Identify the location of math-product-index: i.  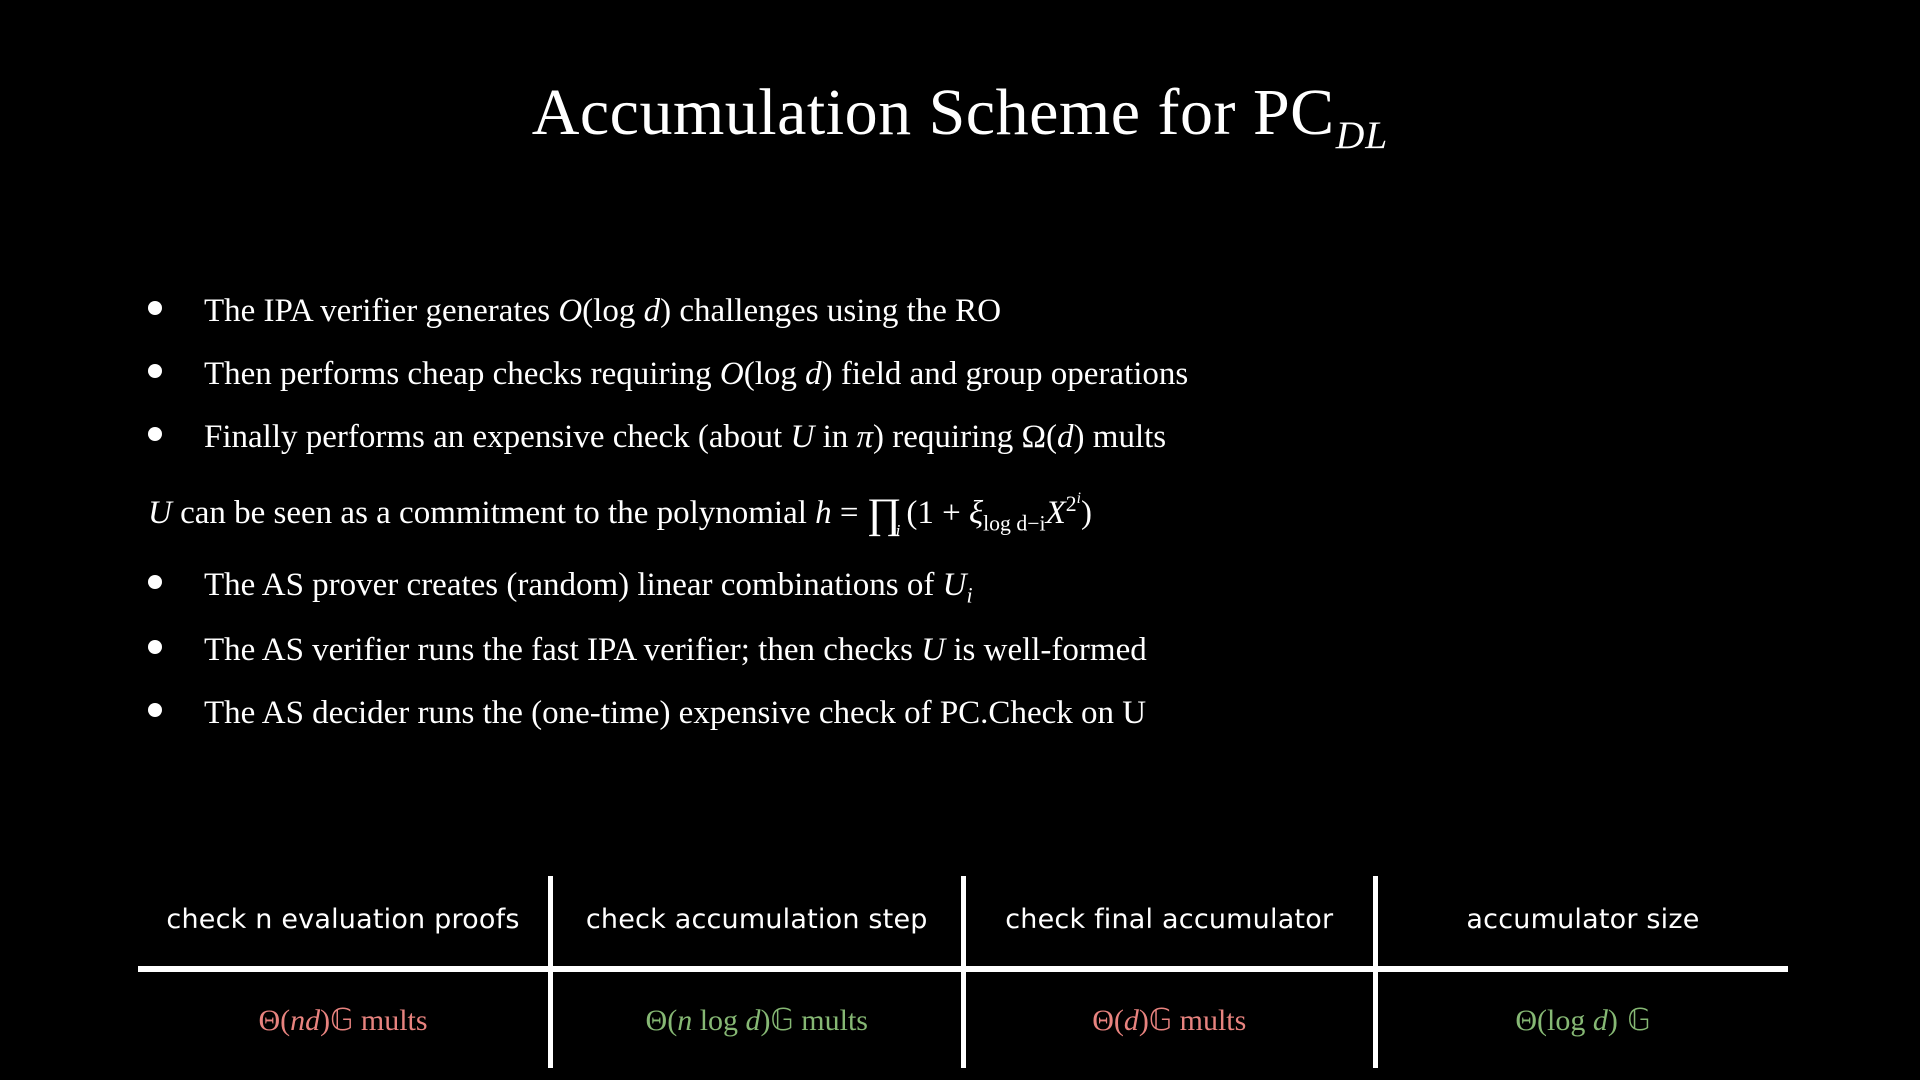
(898, 531).